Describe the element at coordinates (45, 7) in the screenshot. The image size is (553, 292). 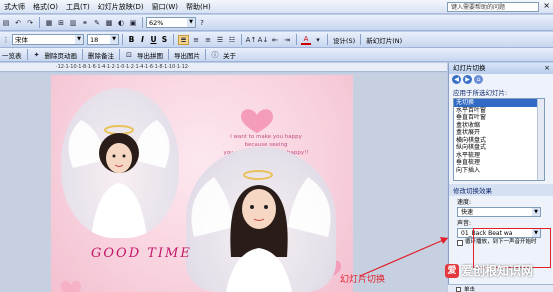
I see `menu-item-format: 格式(O)` at that location.